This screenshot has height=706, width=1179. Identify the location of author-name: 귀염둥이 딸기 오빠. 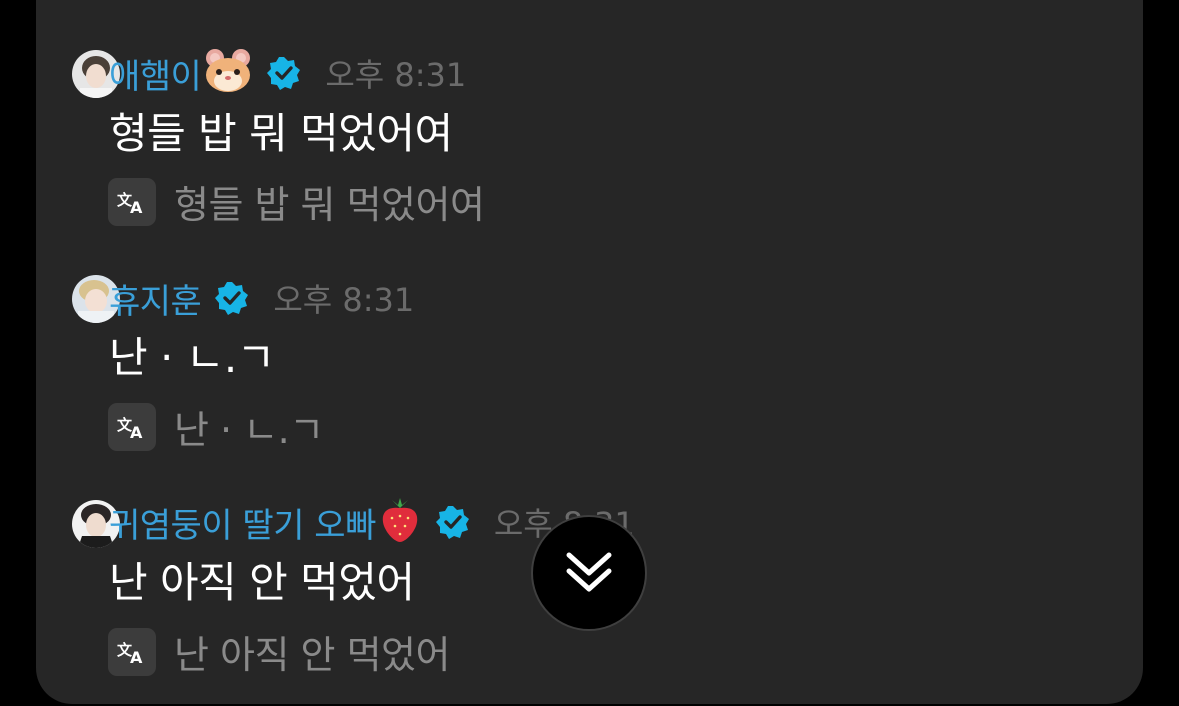
(242, 522).